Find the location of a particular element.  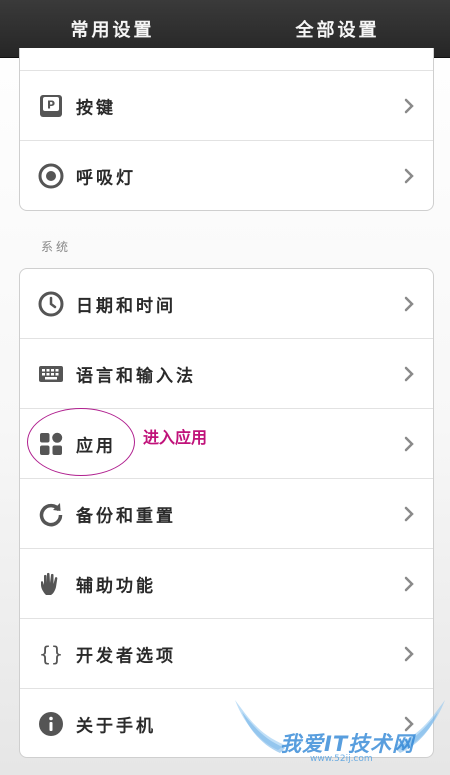

list-item-label: 语言和输入法 is located at coordinates (136, 376).